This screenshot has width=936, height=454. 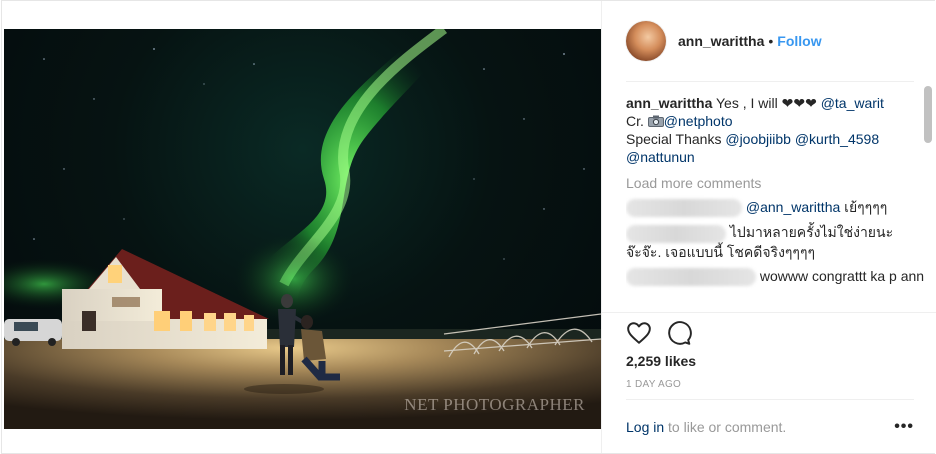 I want to click on mention-link: @joobjiibb, so click(x=758, y=139).